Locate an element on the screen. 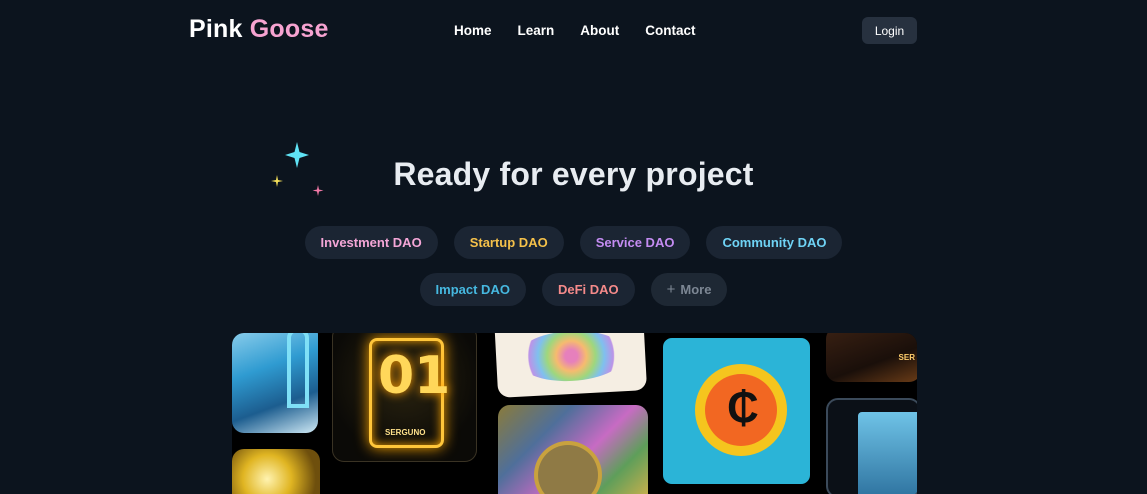 This screenshot has height=494, width=1147. tag-investment-dao: Investment DAO is located at coordinates (371, 242).